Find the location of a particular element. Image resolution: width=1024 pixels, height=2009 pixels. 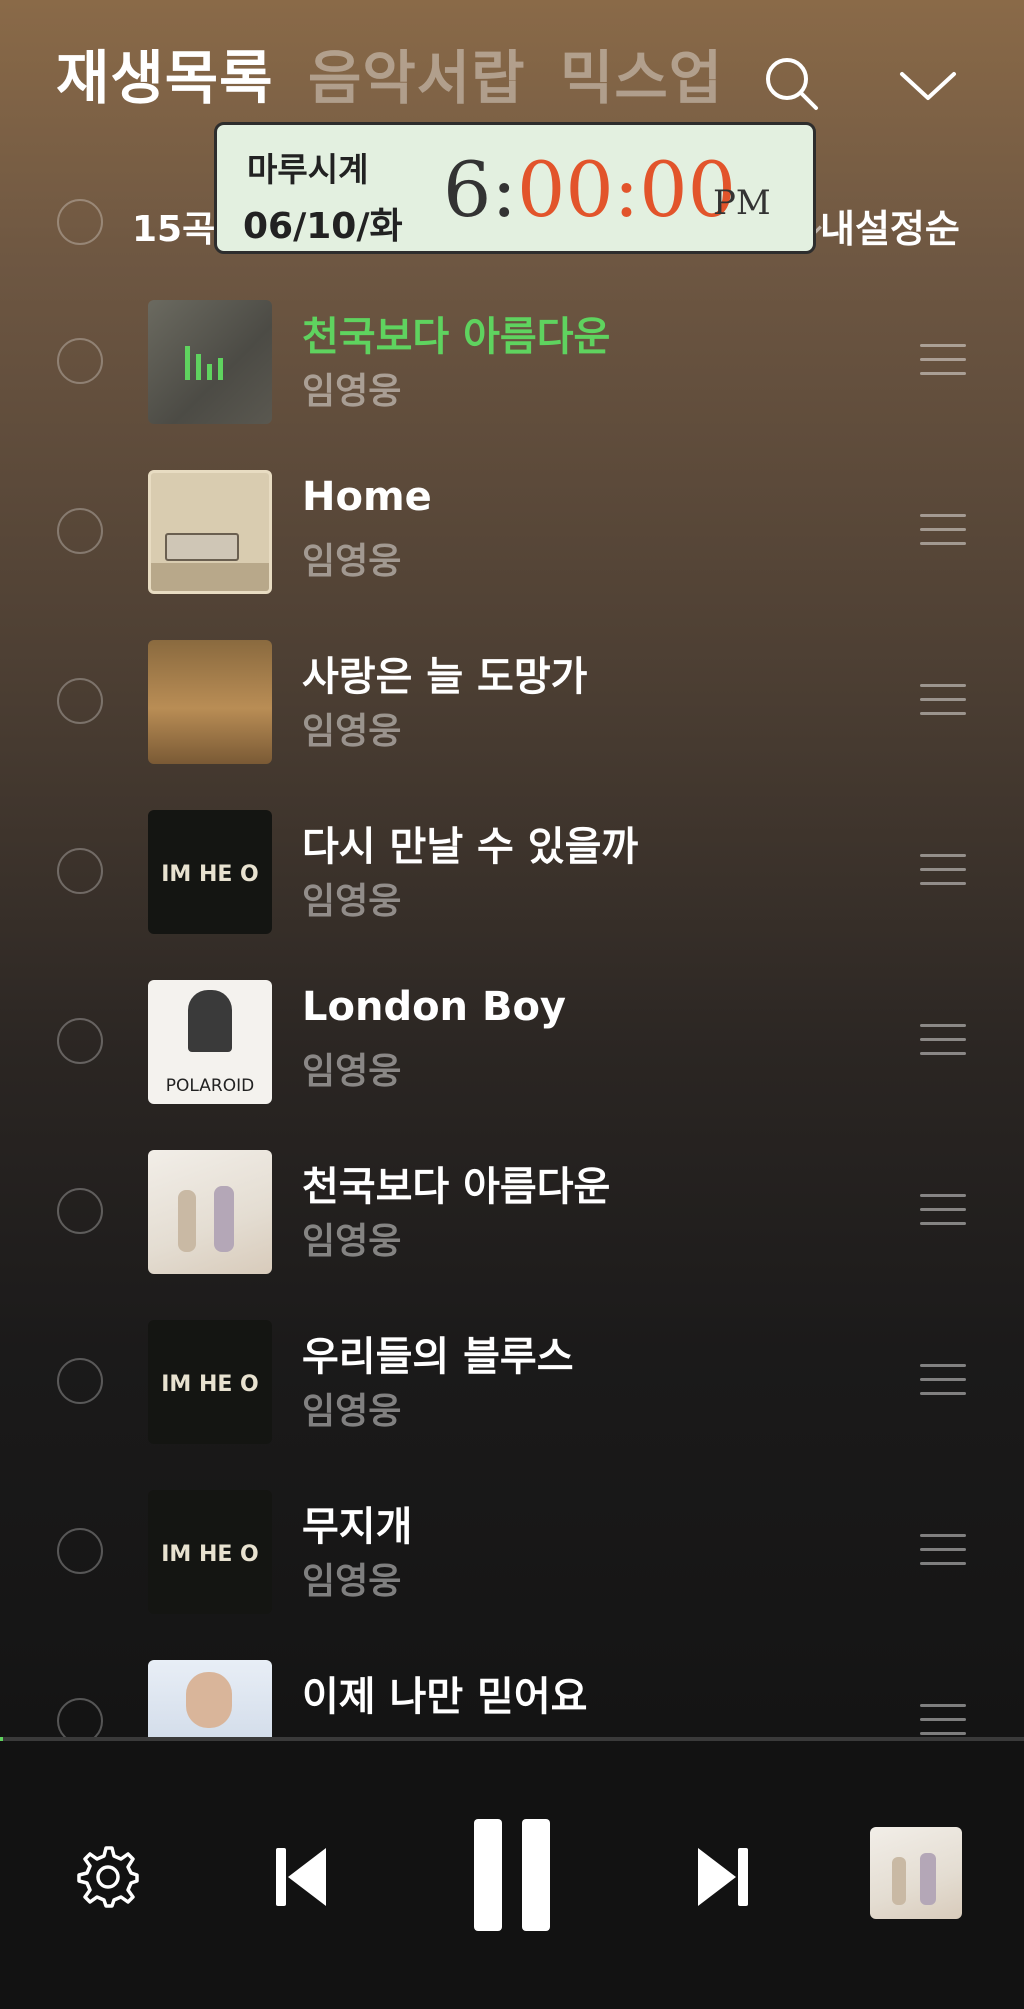

song-row: IM HE O 무지개 임영웅 is located at coordinates (512, 1575).